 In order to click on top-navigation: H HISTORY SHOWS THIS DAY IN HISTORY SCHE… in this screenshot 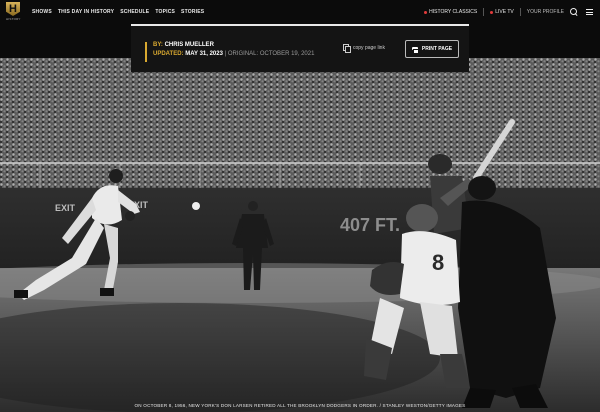, I will do `click(300, 12)`.